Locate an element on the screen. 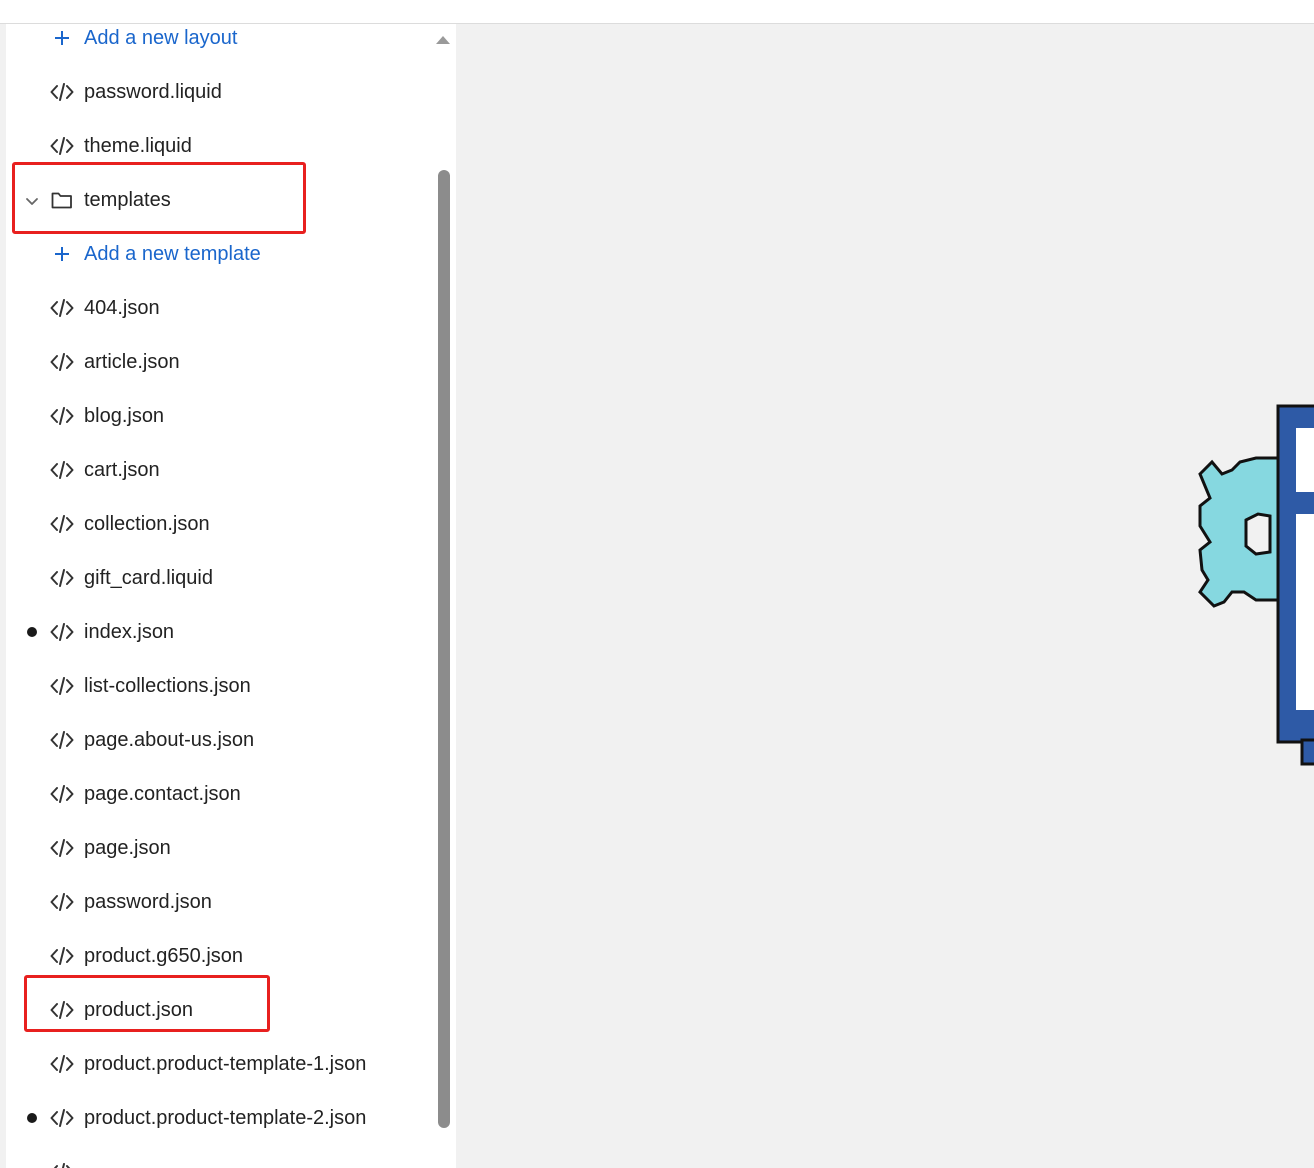  file-name: password.liquid is located at coordinates (153, 91).